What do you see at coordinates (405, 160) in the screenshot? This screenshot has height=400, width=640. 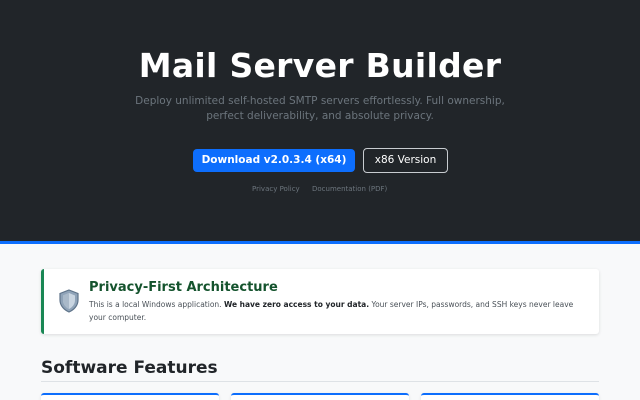 I see `download-x86-button: x86 Version` at bounding box center [405, 160].